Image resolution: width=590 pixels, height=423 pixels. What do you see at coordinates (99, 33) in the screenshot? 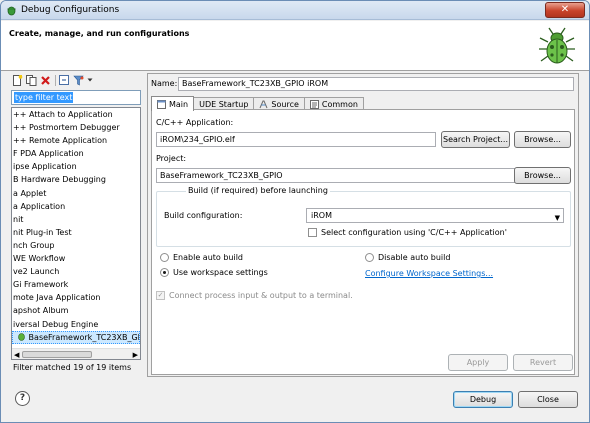
I see `header-text: Create, manage, and run configurations` at bounding box center [99, 33].